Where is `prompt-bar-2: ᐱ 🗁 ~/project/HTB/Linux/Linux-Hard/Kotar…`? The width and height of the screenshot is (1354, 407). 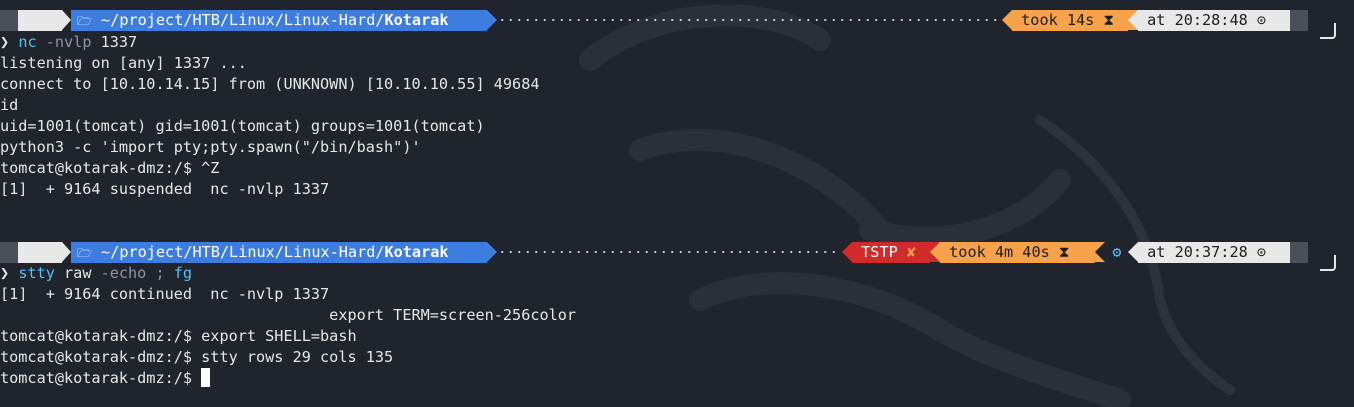 prompt-bar-2: ᐱ 🗁 ~/project/HTB/Linux/Linux-Hard/Kotar… is located at coordinates (677, 262).